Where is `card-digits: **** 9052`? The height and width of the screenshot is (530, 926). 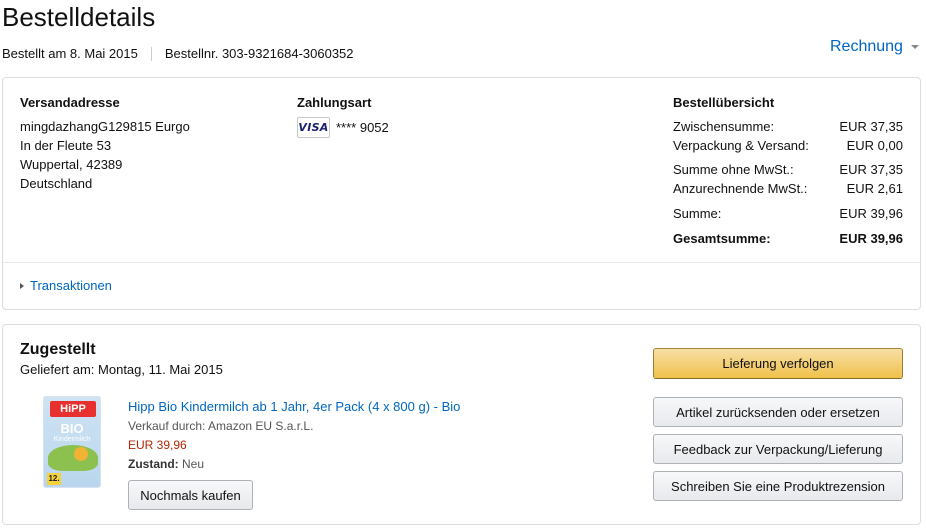 card-digits: **** 9052 is located at coordinates (362, 127).